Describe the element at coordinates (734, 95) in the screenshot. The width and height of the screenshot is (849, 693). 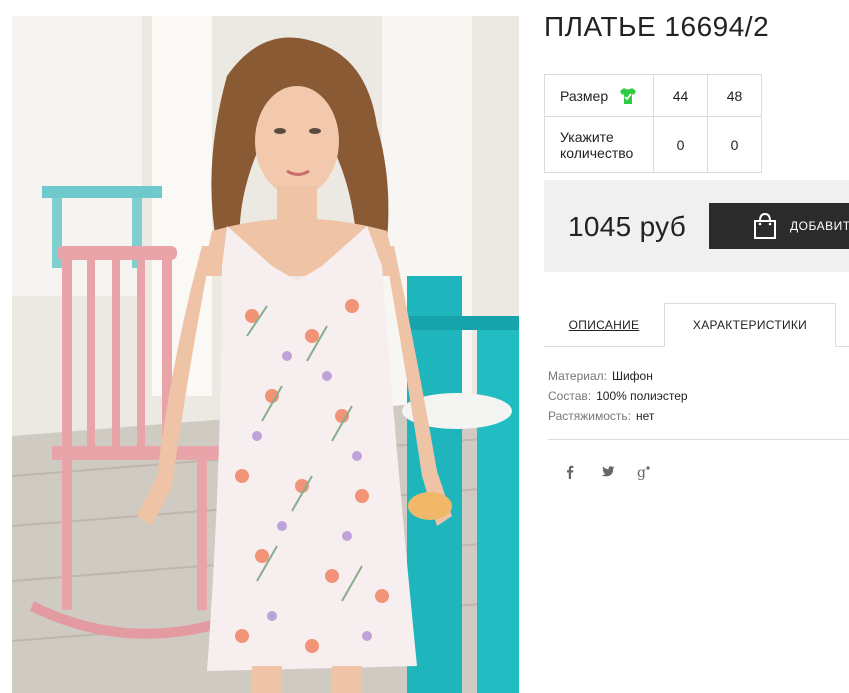
I see `size-option-48: 48` at that location.